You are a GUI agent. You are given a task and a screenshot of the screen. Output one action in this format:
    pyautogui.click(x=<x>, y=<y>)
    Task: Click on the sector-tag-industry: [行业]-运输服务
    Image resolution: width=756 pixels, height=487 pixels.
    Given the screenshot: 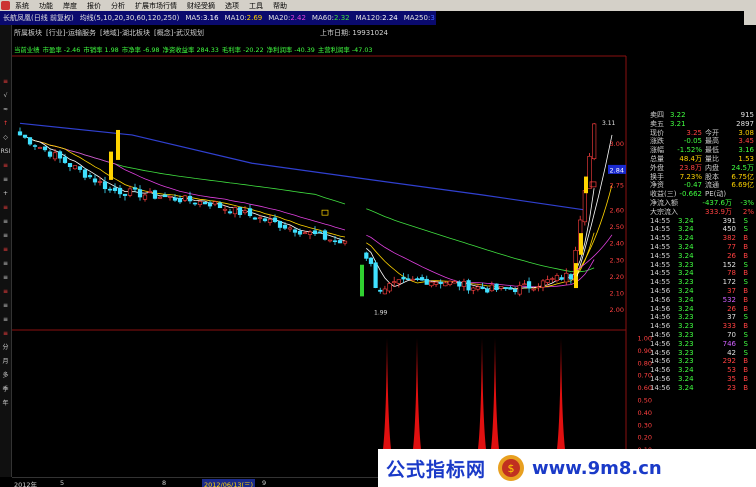 What is the action you would take?
    pyautogui.click(x=71, y=34)
    